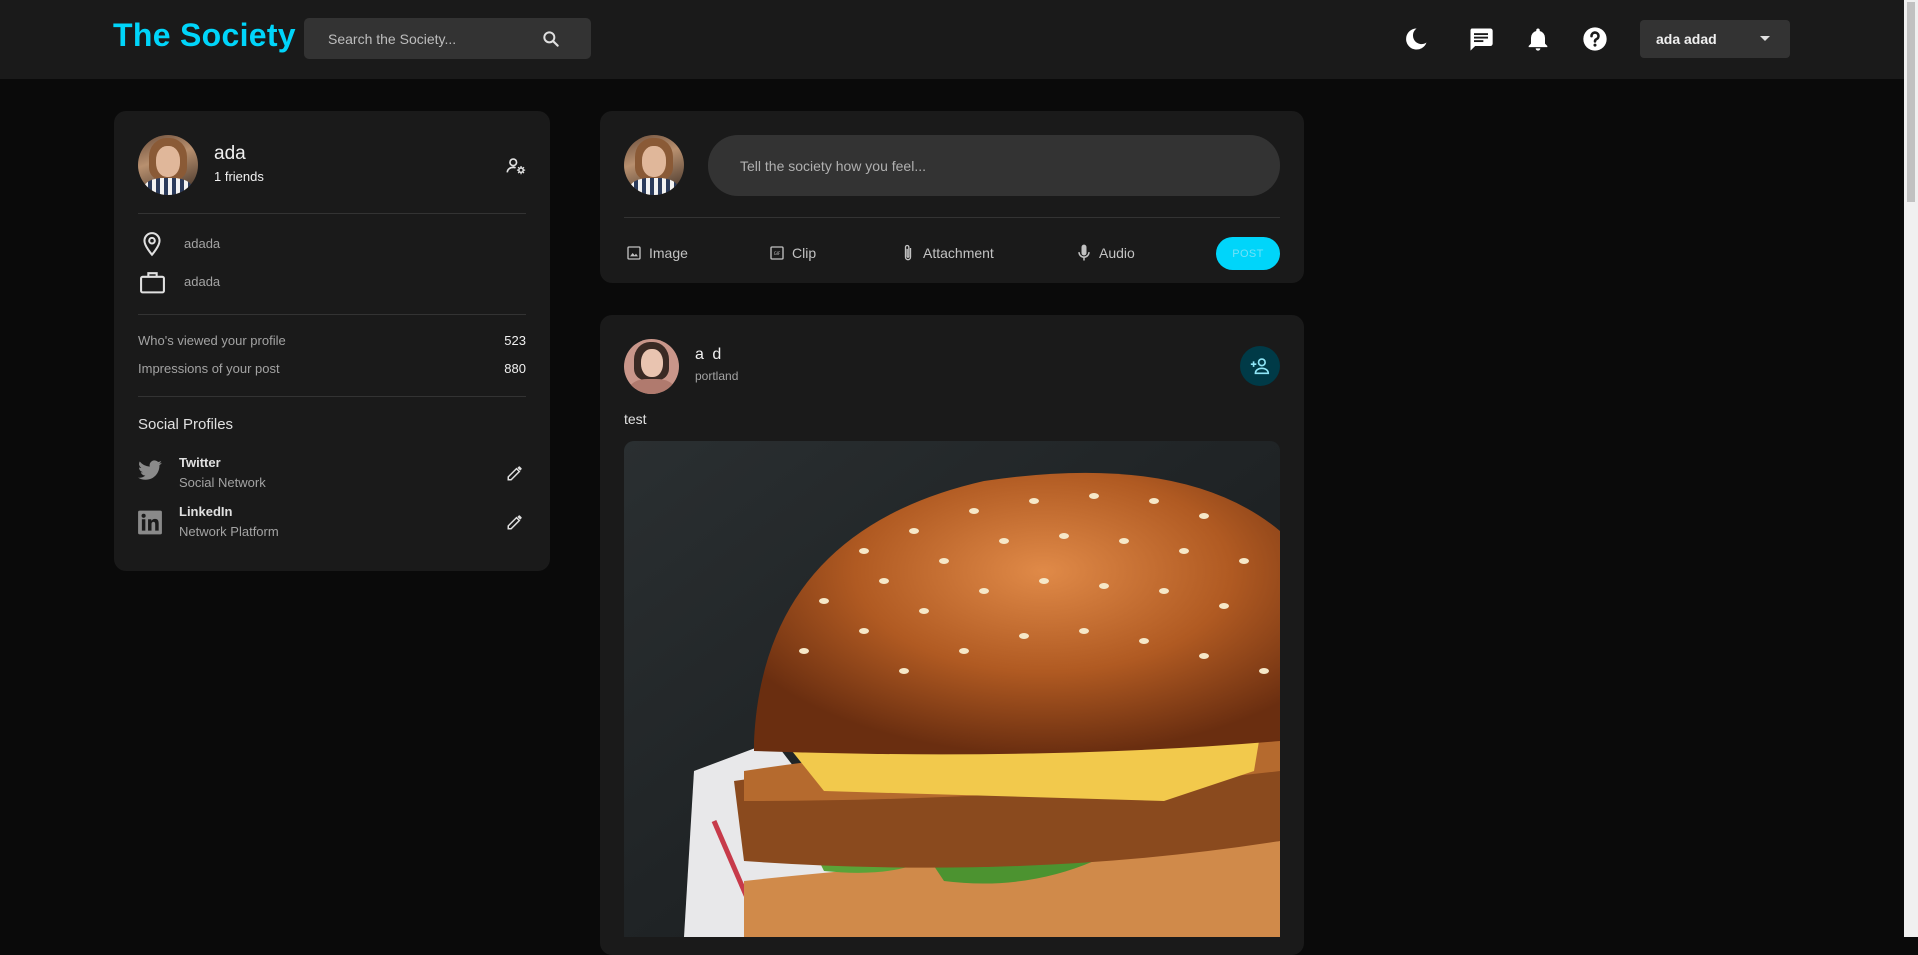 Image resolution: width=1918 pixels, height=955 pixels. What do you see at coordinates (150, 522) in the screenshot?
I see `linkedin-icon` at bounding box center [150, 522].